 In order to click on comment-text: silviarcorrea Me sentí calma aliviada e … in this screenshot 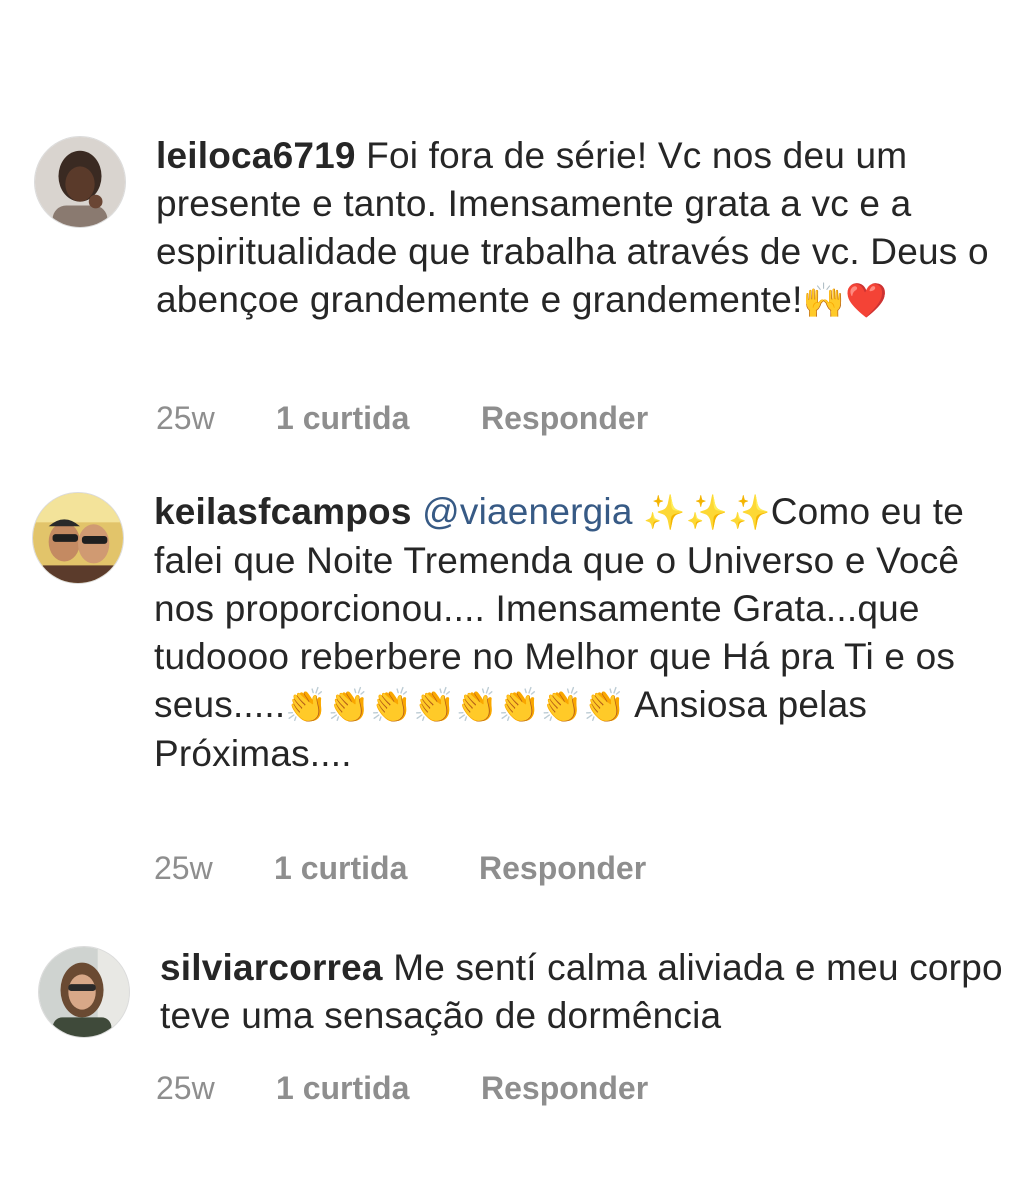, I will do `click(585, 992)`.